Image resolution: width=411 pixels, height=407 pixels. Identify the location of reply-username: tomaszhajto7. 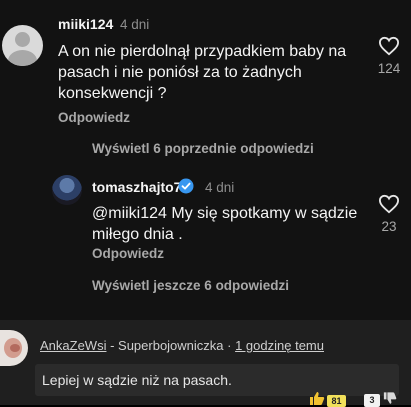
(136, 187).